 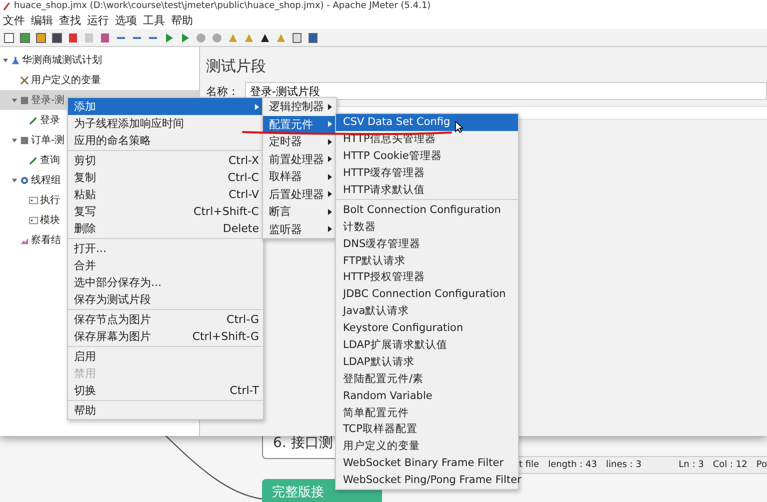 I want to click on status-text: t file, so click(x=529, y=465).